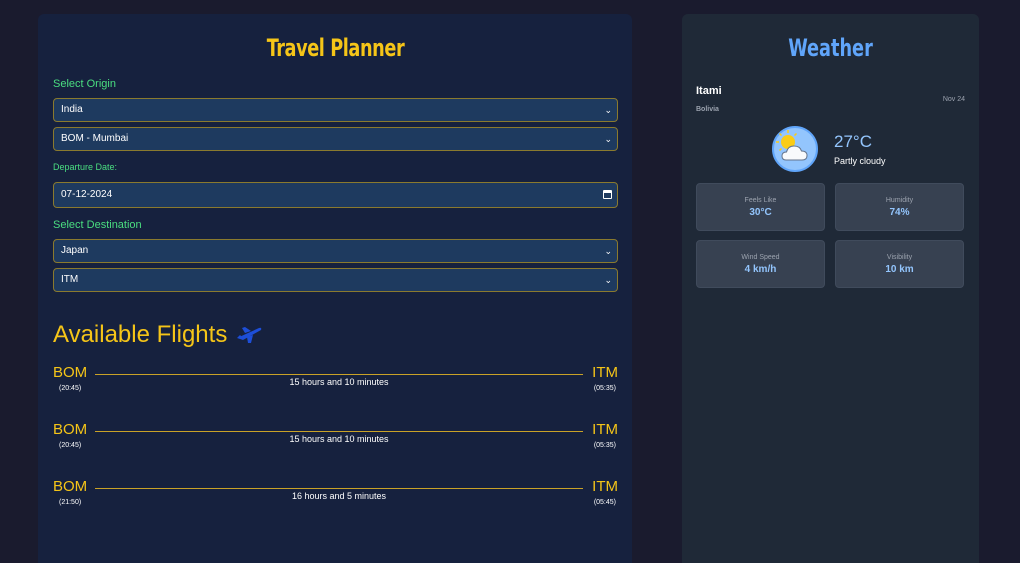  I want to click on available-flights-title: Available Flights, so click(140, 334).